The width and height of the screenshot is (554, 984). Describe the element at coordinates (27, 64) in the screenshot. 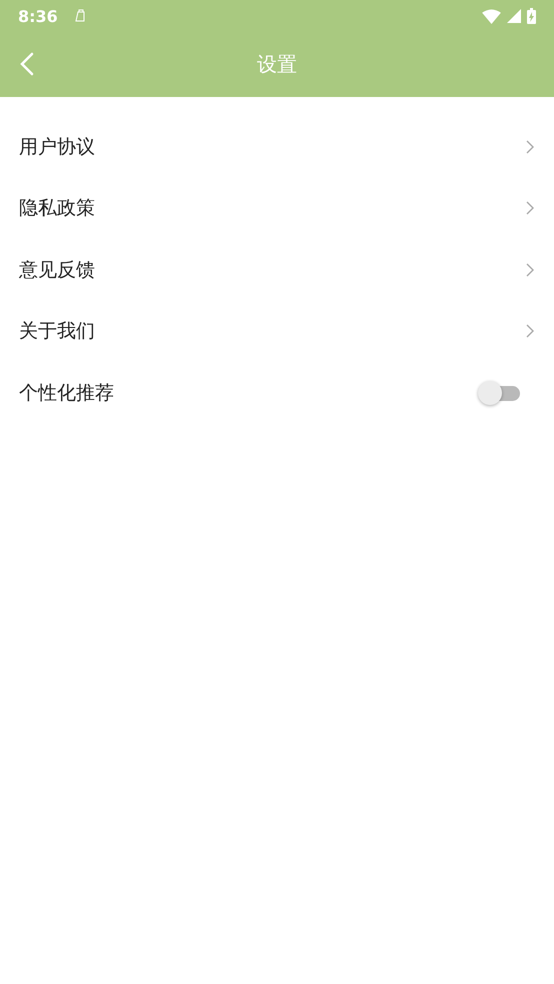

I see `back-button` at that location.